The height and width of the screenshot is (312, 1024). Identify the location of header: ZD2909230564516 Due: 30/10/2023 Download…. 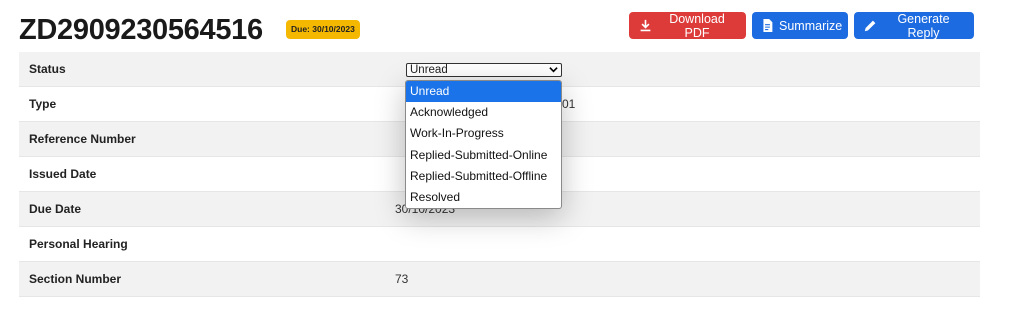
(521, 30).